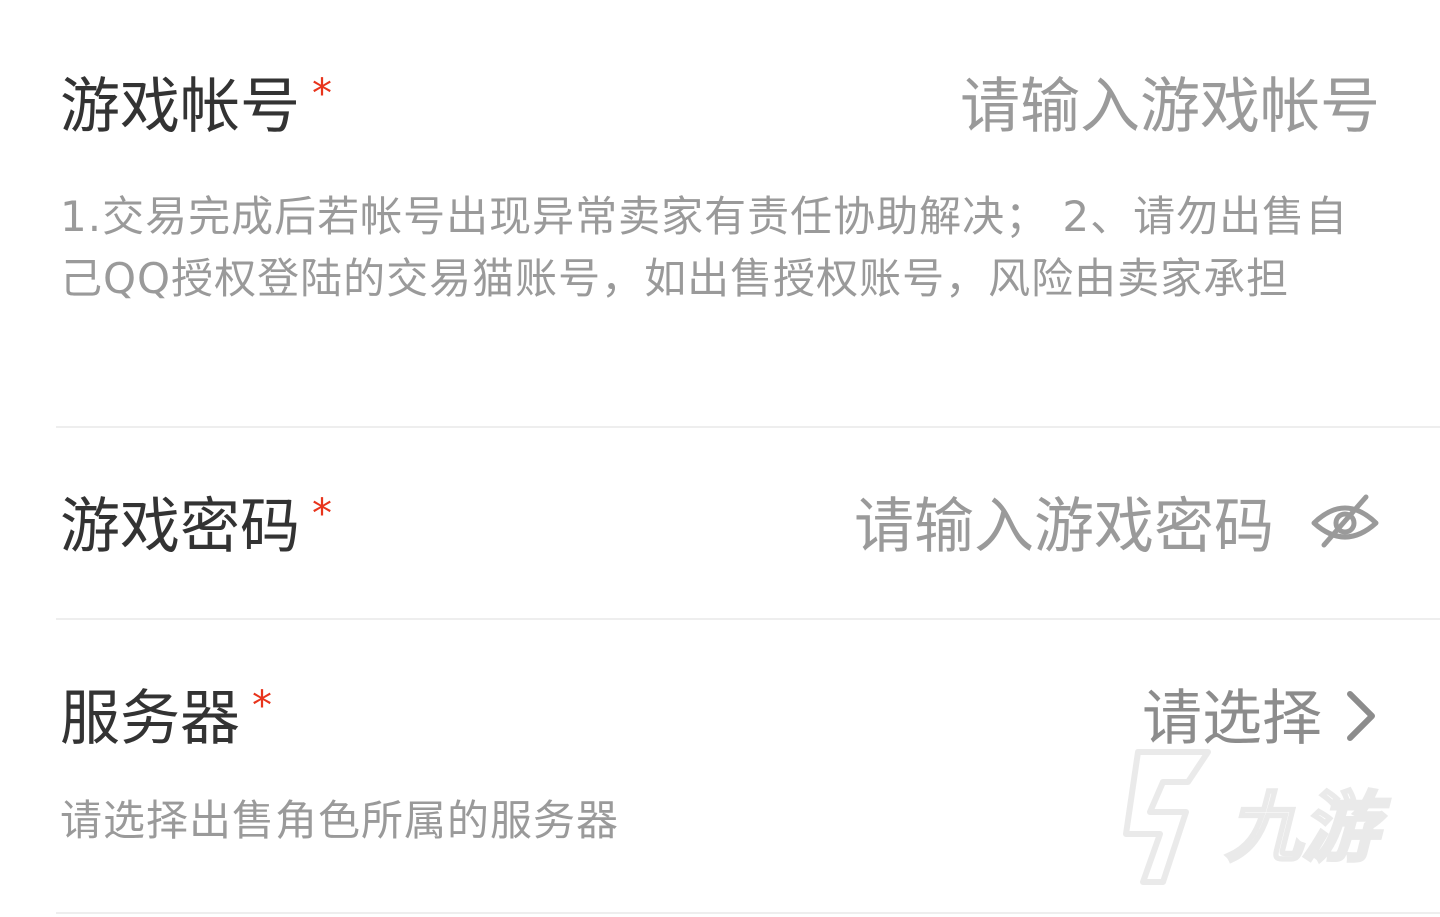 The width and height of the screenshot is (1440, 917). Describe the element at coordinates (1308, 827) in the screenshot. I see `watermark-text: 九游` at that location.